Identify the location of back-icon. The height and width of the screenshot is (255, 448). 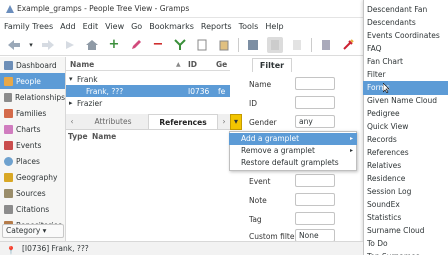
(14, 45).